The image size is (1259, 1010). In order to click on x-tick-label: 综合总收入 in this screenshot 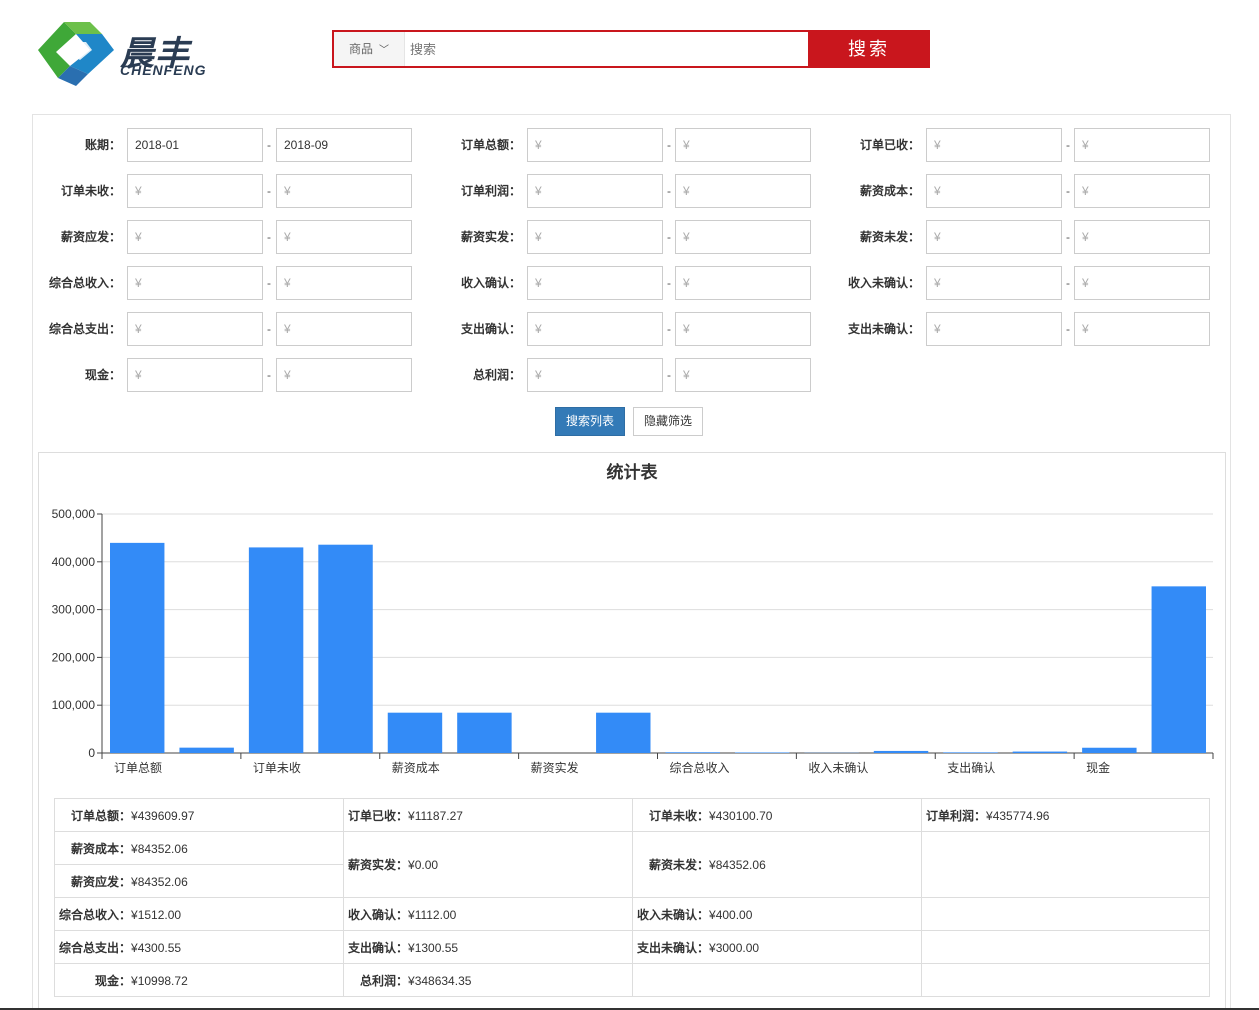, I will do `click(700, 767)`.